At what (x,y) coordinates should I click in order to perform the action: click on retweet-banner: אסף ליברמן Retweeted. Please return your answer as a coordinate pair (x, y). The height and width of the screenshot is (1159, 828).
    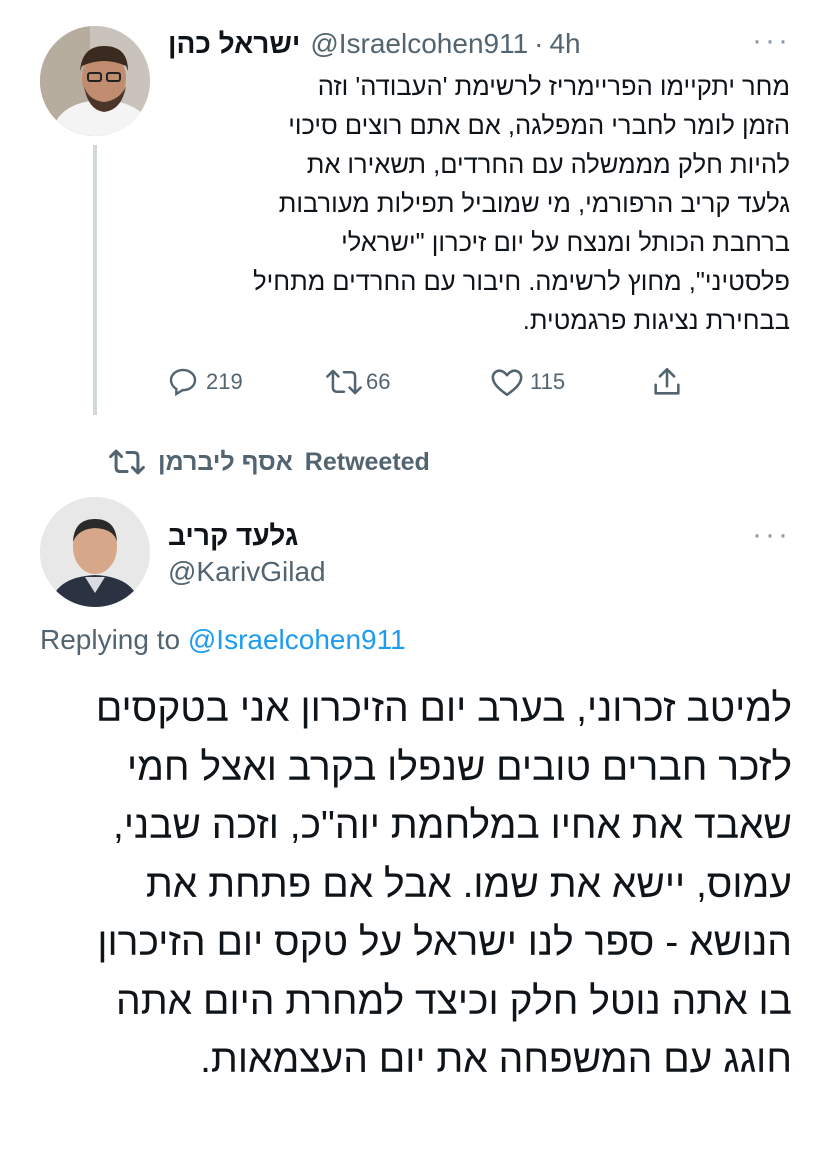
    Looking at the image, I should click on (269, 462).